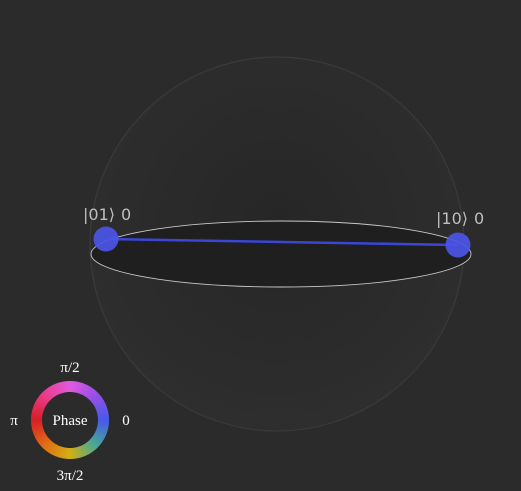 The image size is (521, 491). Describe the element at coordinates (281, 254) in the screenshot. I see `equator-disk` at that location.